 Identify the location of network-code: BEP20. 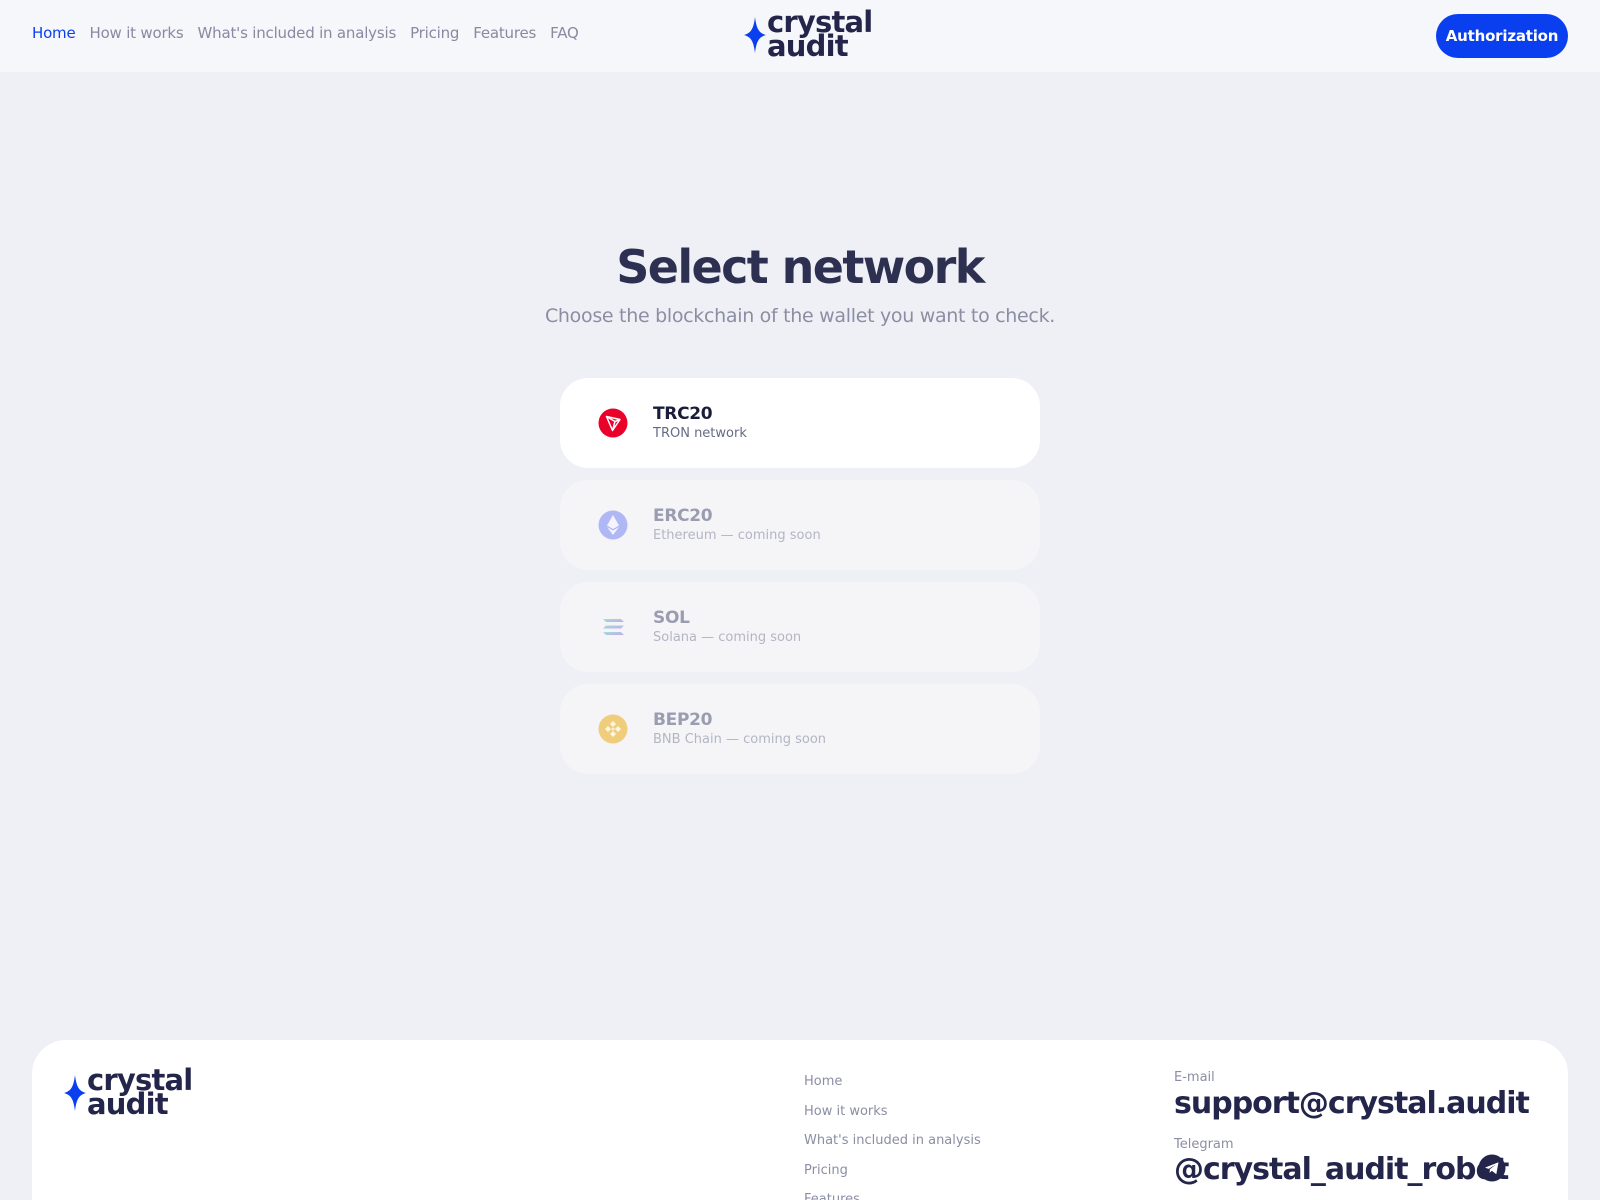
(683, 720).